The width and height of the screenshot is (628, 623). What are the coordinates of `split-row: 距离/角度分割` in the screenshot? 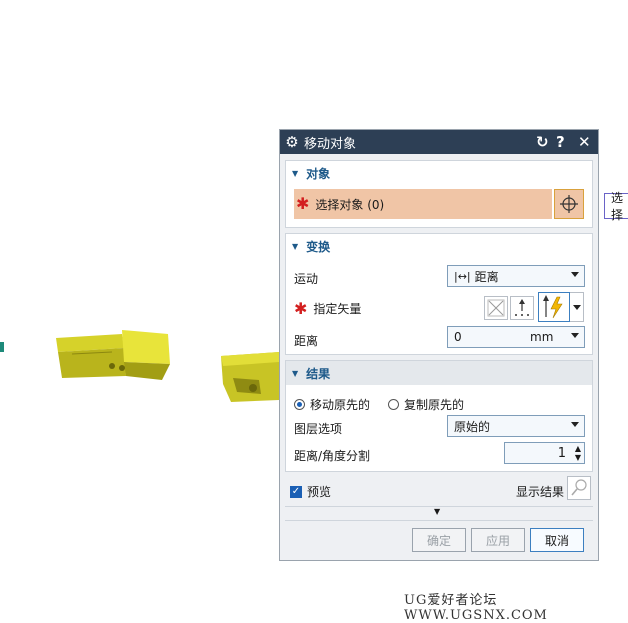 It's located at (332, 455).